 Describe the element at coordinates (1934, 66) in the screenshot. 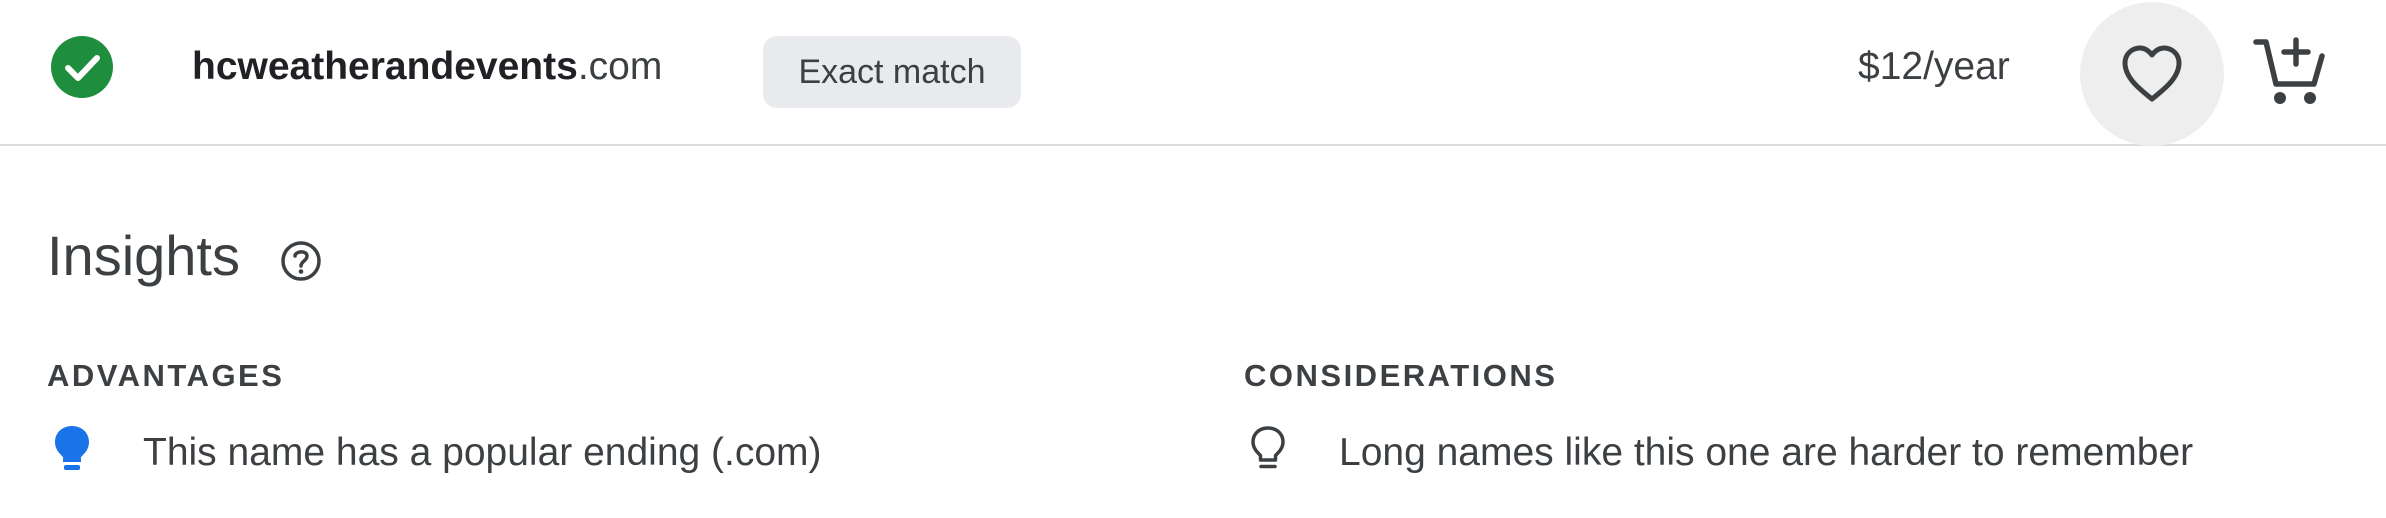

I see `domain-price: $12/year` at that location.